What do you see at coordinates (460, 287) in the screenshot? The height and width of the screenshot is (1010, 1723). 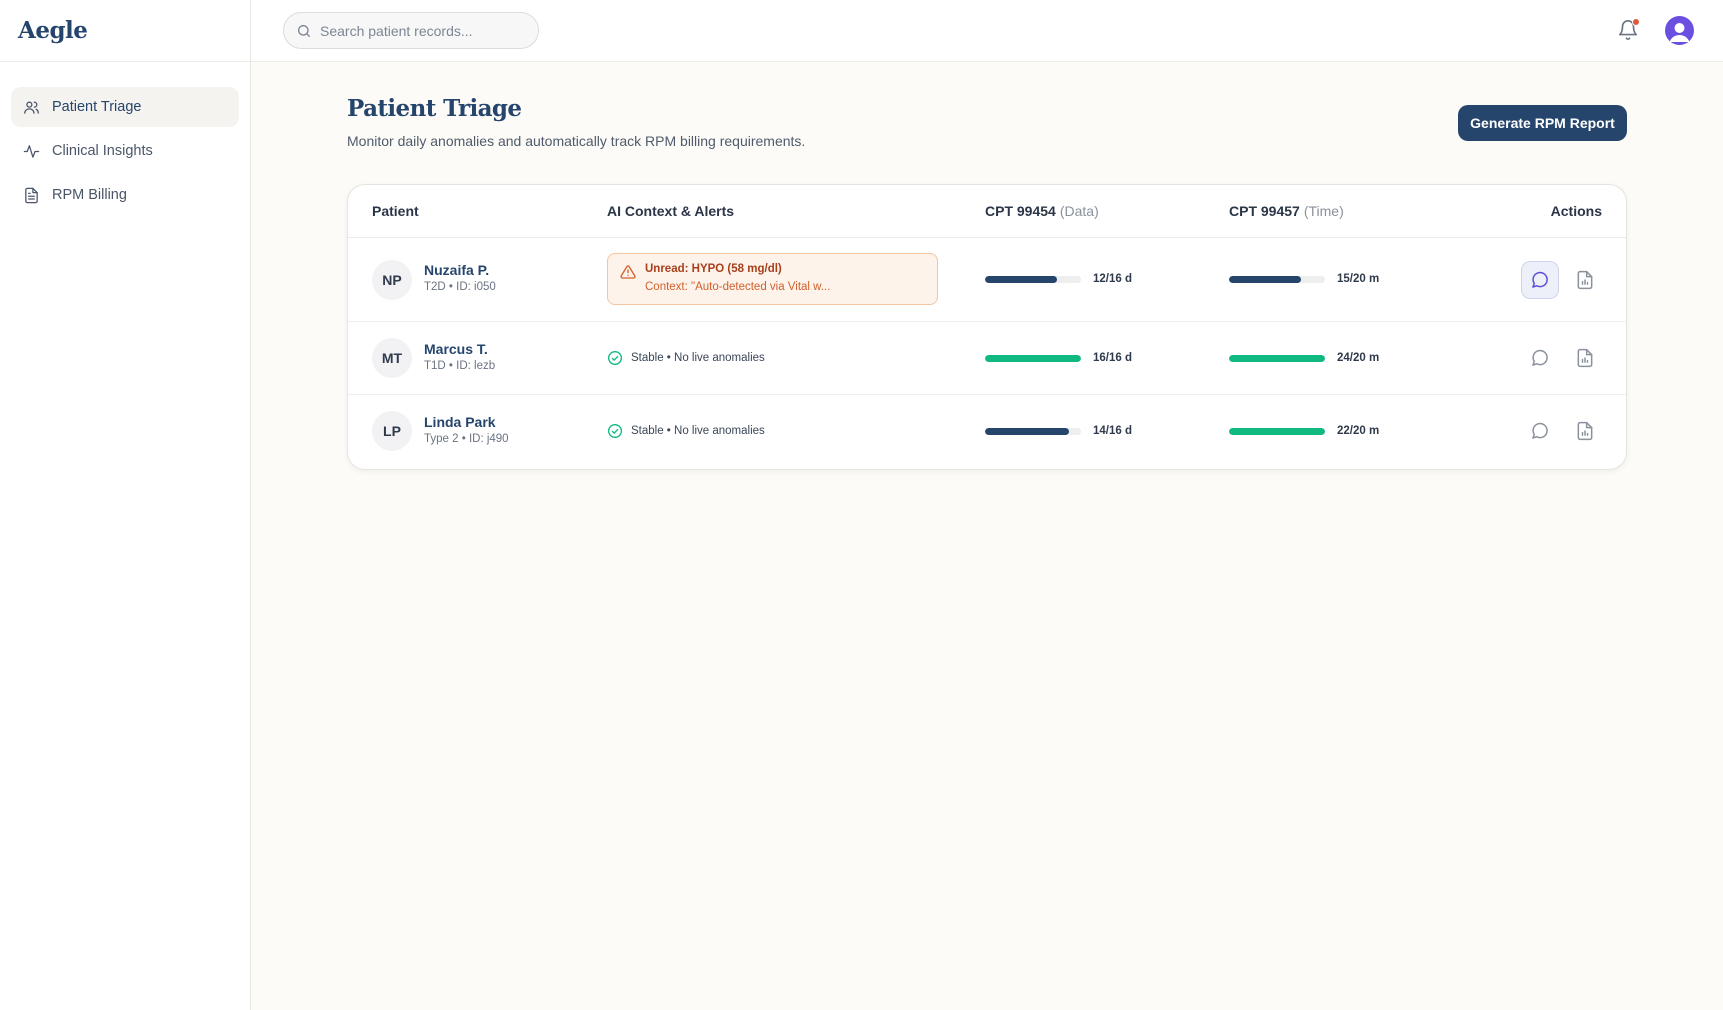 I see `patient-meta: T2D • ID: i050` at bounding box center [460, 287].